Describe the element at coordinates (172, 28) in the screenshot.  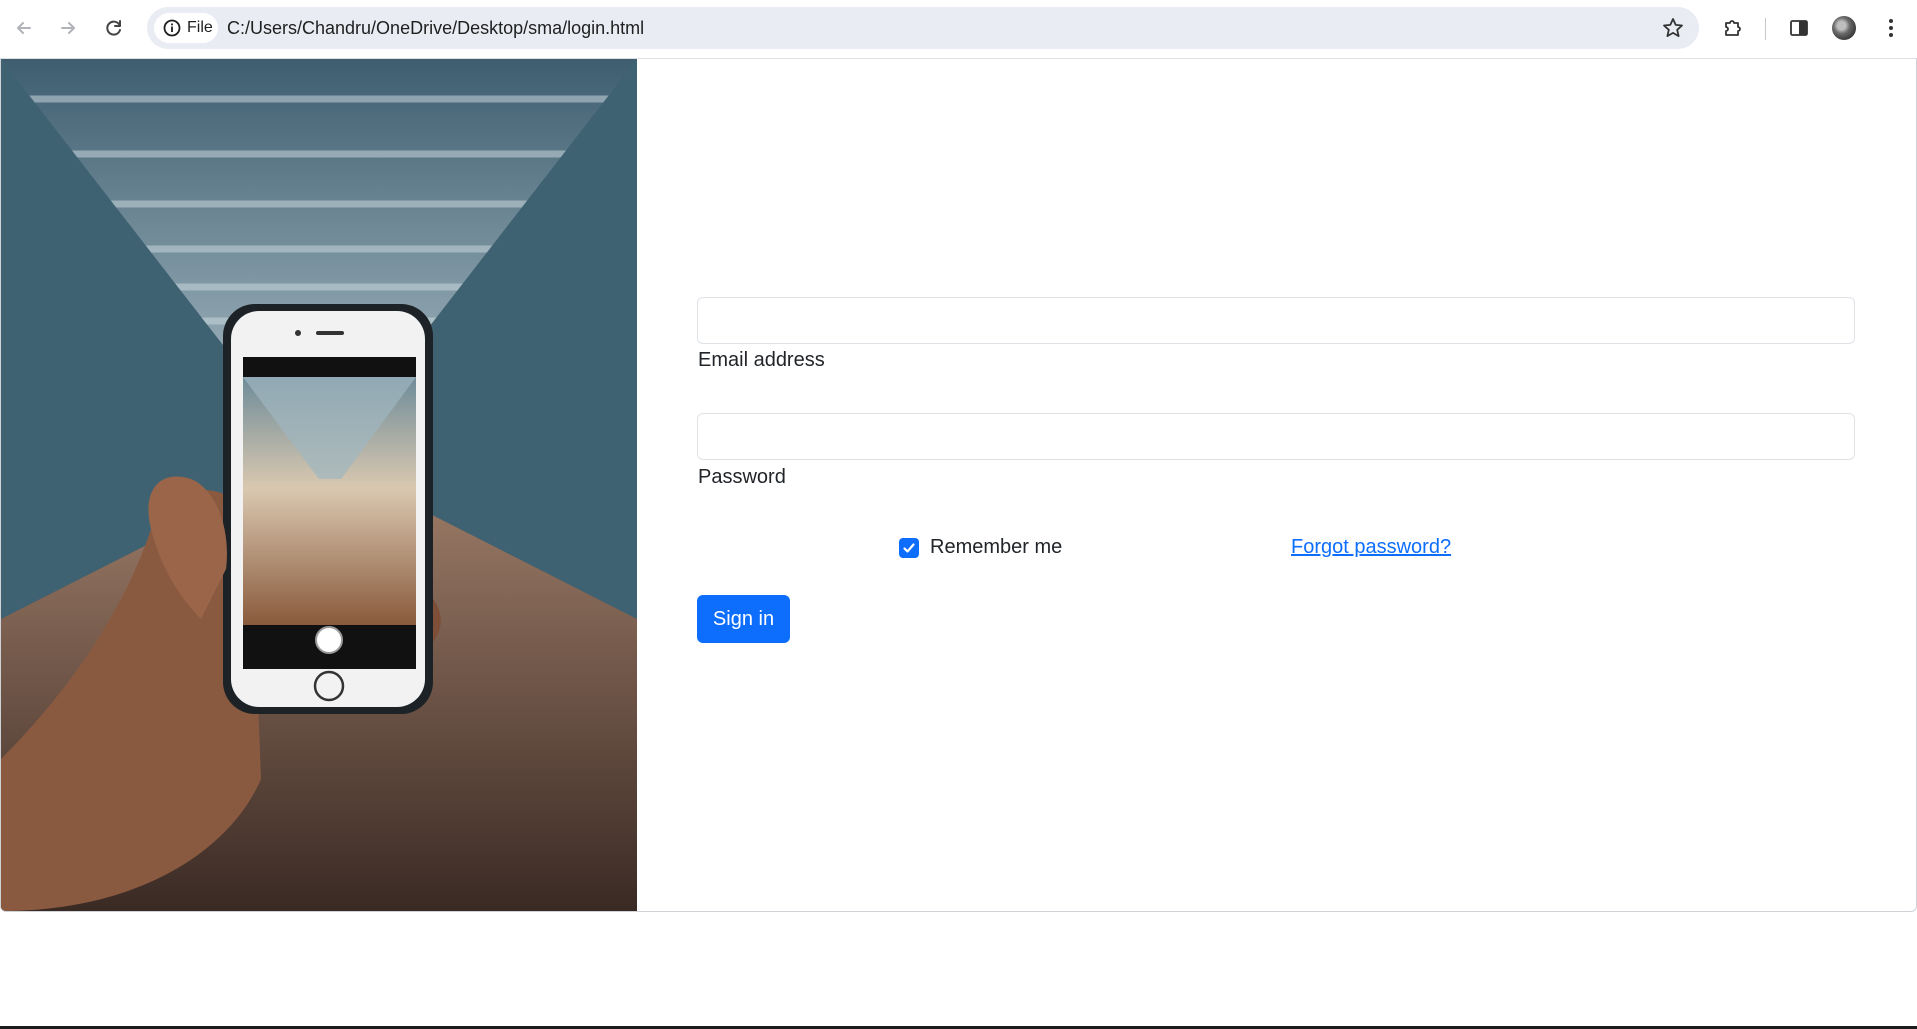
I see `info-icon` at that location.